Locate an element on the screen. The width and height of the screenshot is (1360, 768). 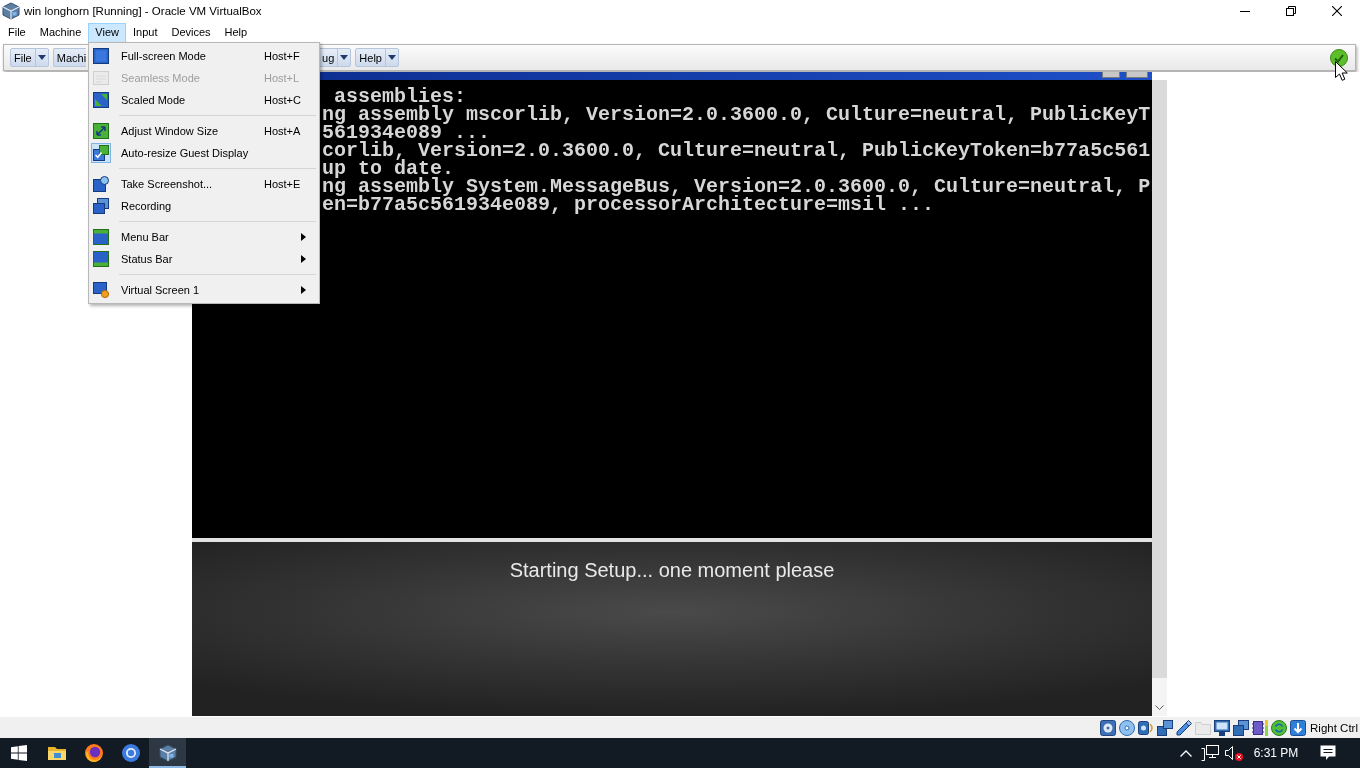
folder-icon is located at coordinates (56, 753).